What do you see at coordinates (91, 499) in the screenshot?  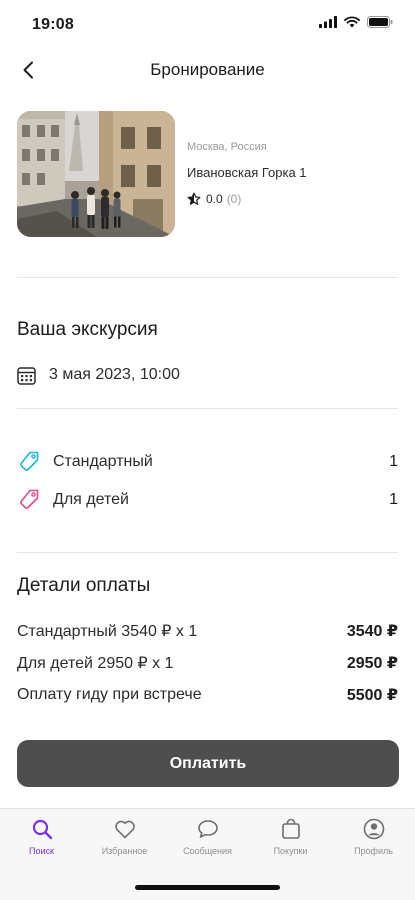 I see `ticket-label: Для детей` at bounding box center [91, 499].